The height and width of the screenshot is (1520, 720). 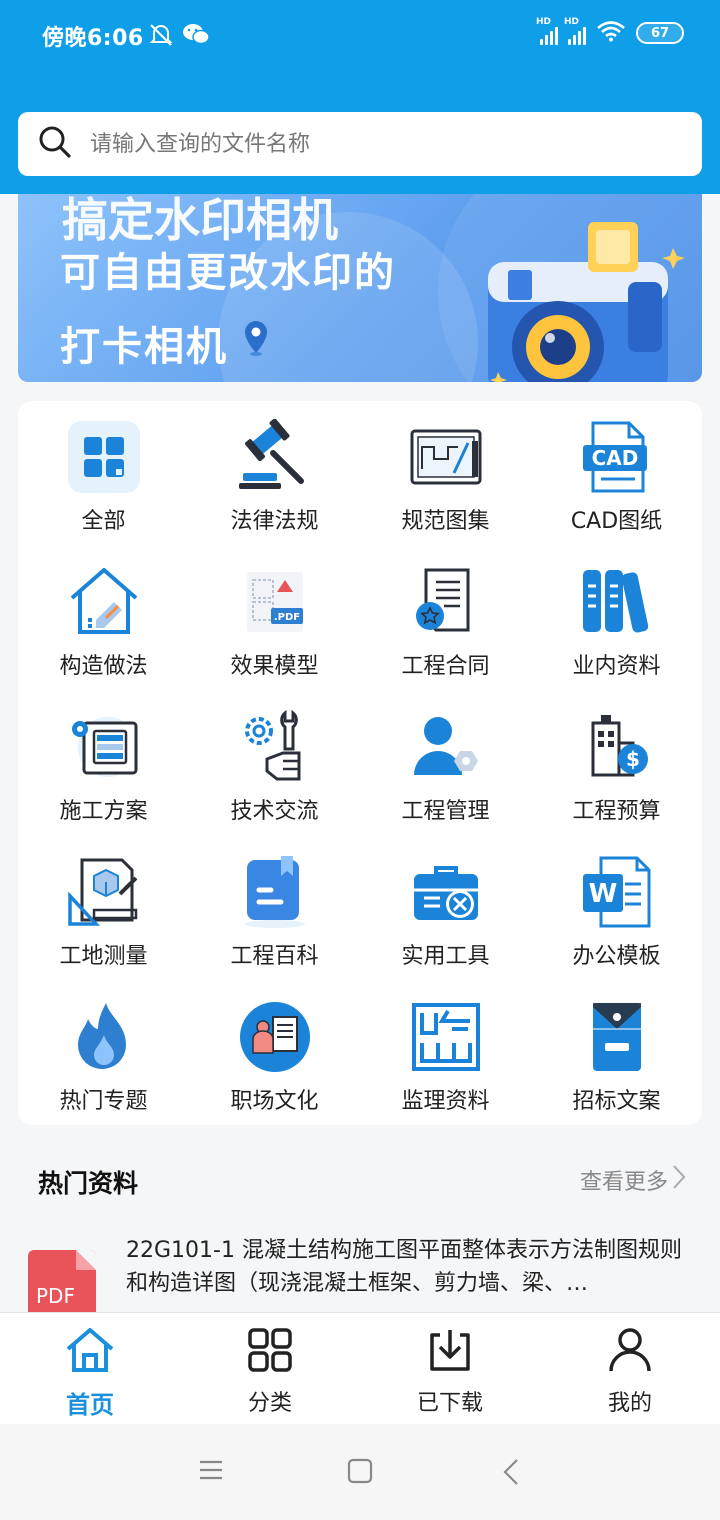 I want to click on category-site-survey: 工地测量, so click(x=103, y=922).